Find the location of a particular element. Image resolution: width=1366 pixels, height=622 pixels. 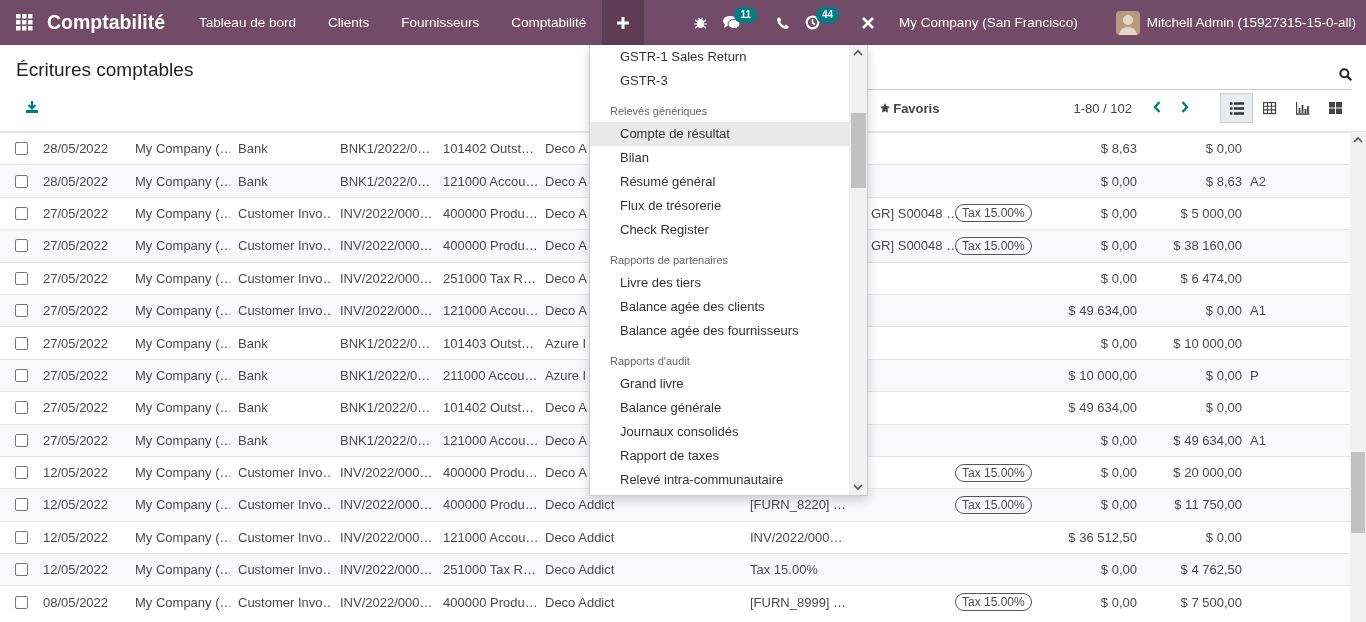

report-menu-item: Bilan is located at coordinates (719, 158).